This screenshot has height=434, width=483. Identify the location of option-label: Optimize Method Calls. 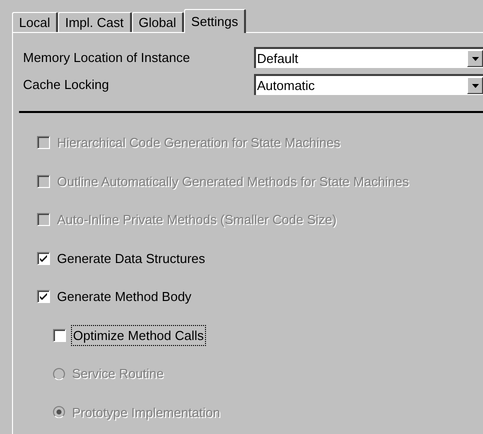
(138, 335).